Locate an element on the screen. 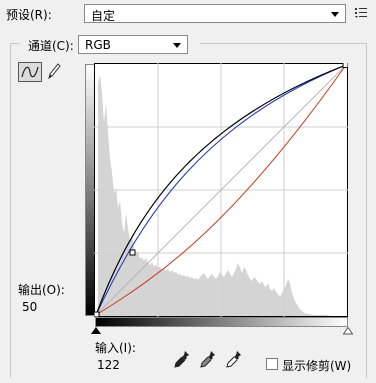 This screenshot has height=383, width=376. preset-label: 预设(R): is located at coordinates (29, 15).